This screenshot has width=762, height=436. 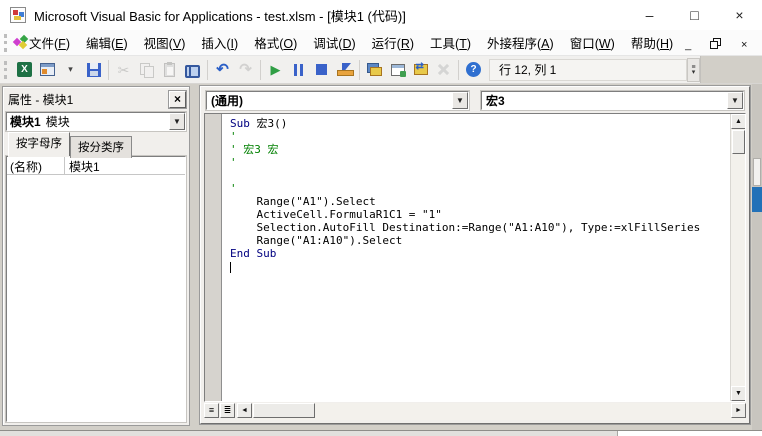 I want to click on object-dropdown: (通用) ▼, so click(x=337, y=100).